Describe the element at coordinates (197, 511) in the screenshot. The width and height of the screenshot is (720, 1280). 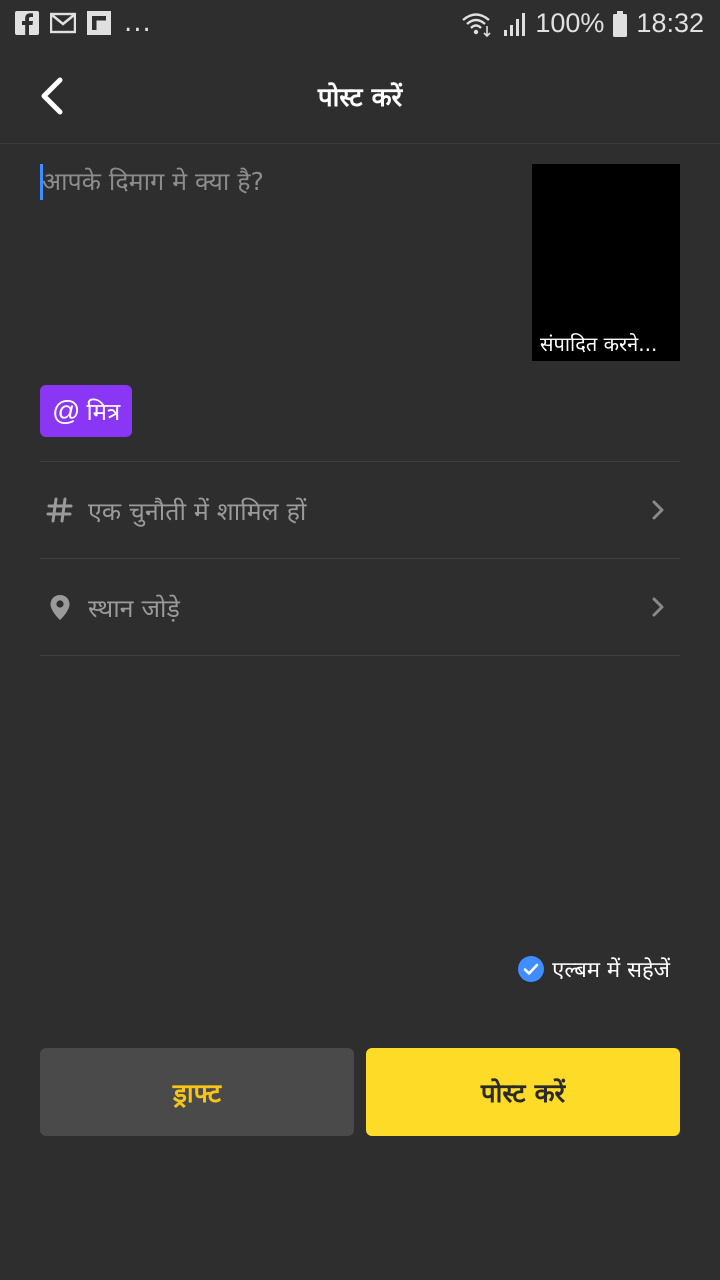
I see `join-challenge-label: एक चुनौती में शामिल हों` at that location.